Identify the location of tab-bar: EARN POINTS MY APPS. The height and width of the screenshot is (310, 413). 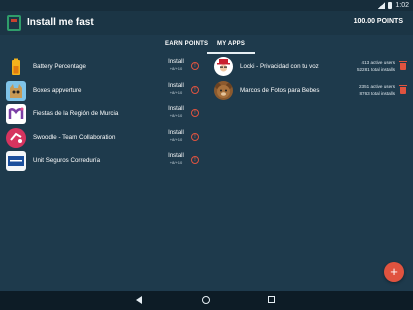
(206, 45).